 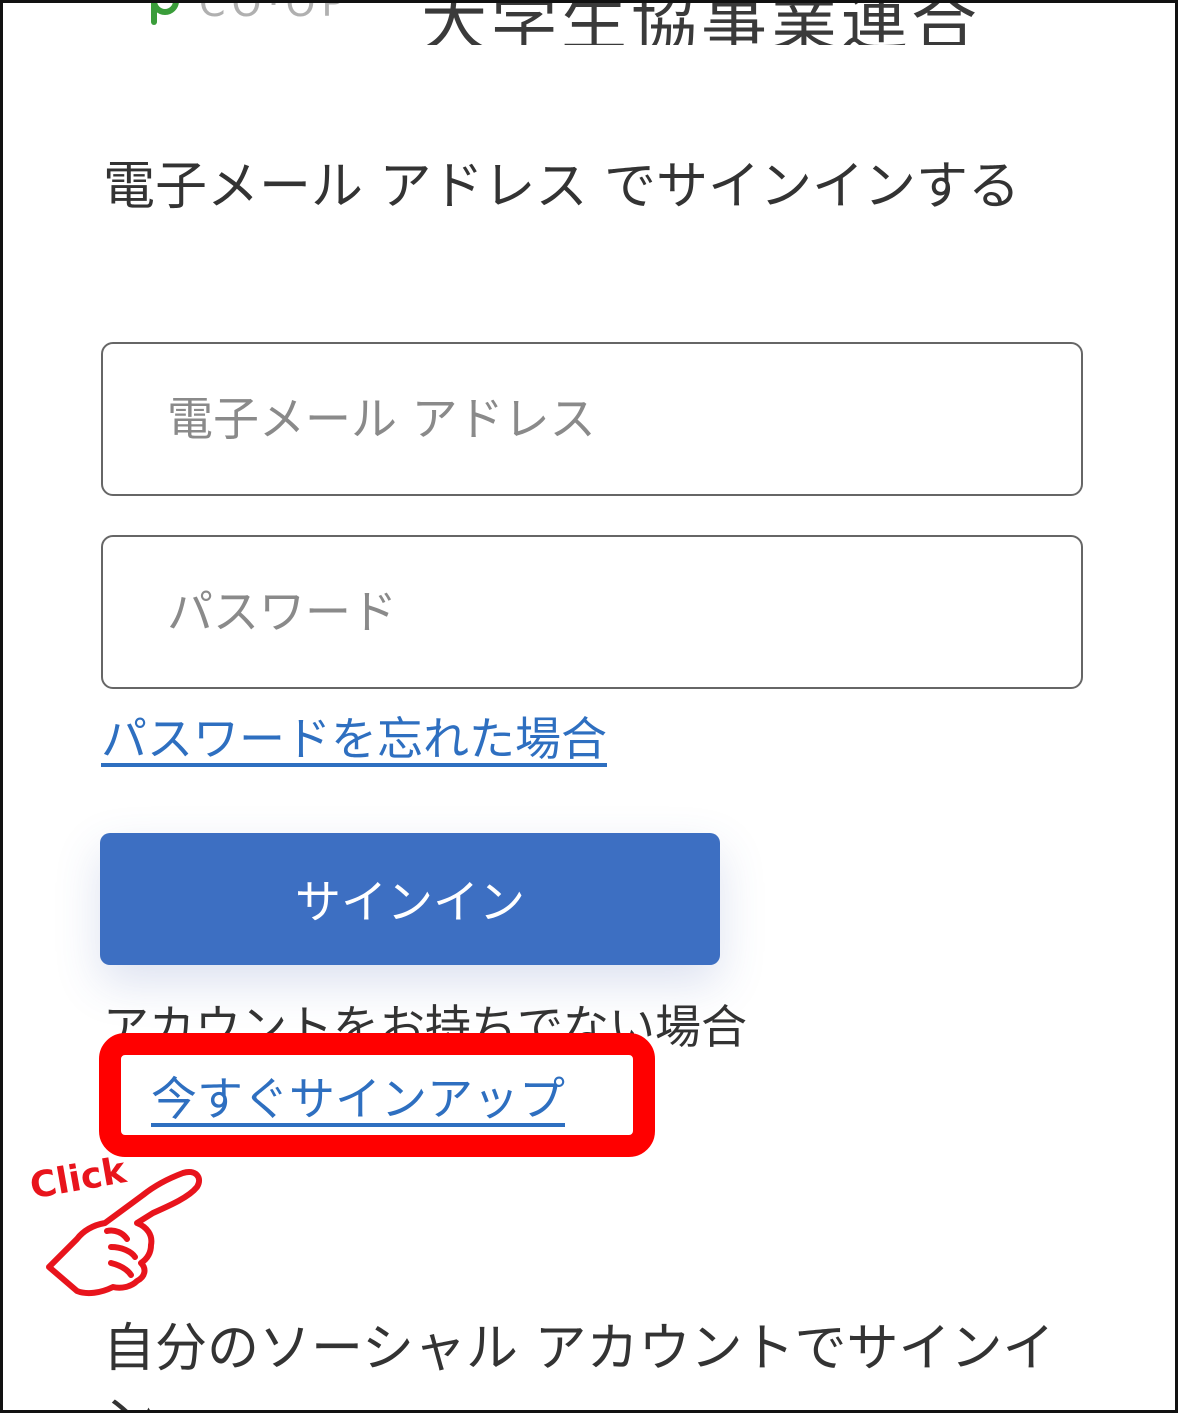 I want to click on signup-highlight-box, so click(x=377, y=1095).